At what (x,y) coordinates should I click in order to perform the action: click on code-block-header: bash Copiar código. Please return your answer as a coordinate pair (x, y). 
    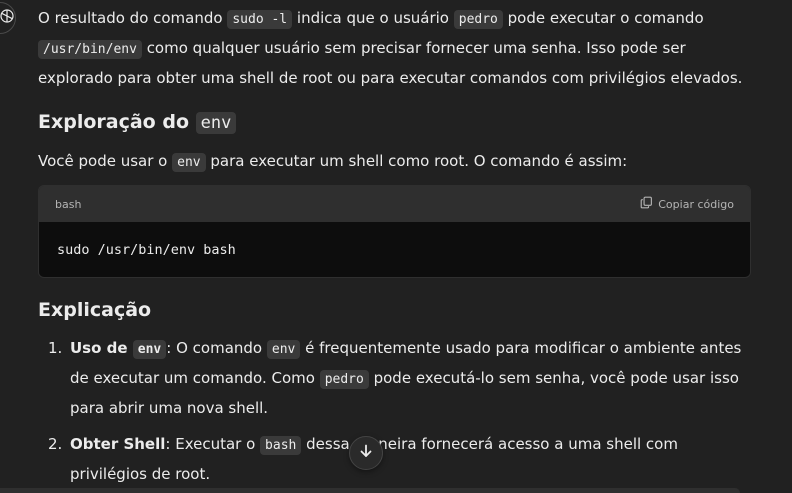
    Looking at the image, I should click on (394, 204).